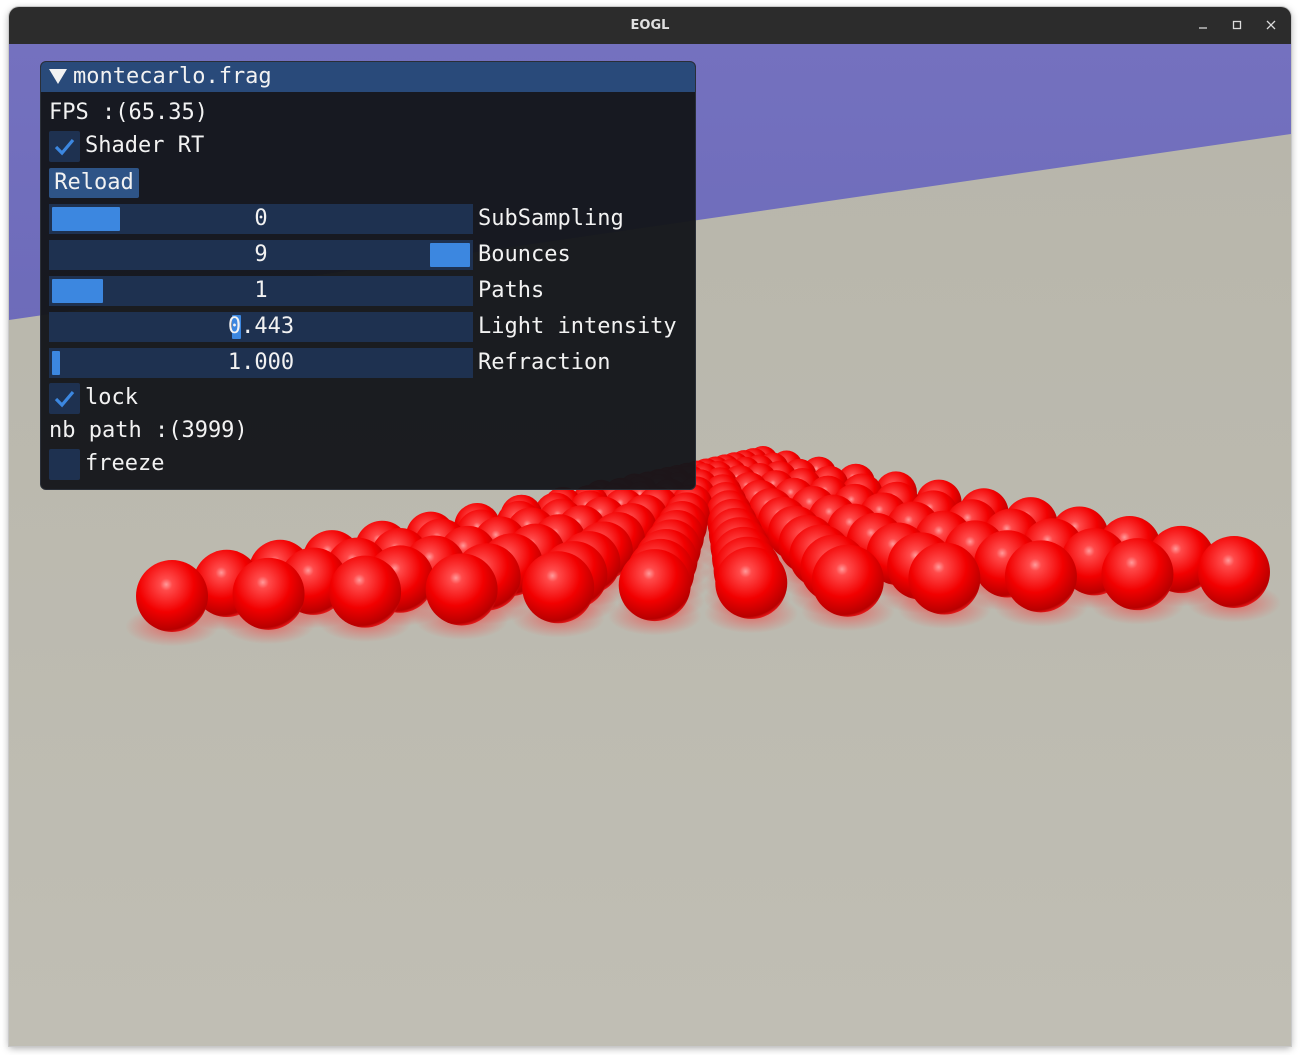  What do you see at coordinates (94, 183) in the screenshot?
I see `reload-button: Reload` at bounding box center [94, 183].